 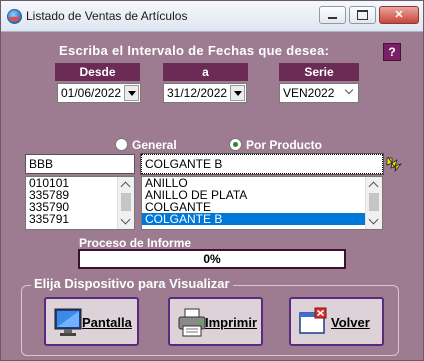 I want to click on code-list-scrollbar, so click(x=125, y=203).